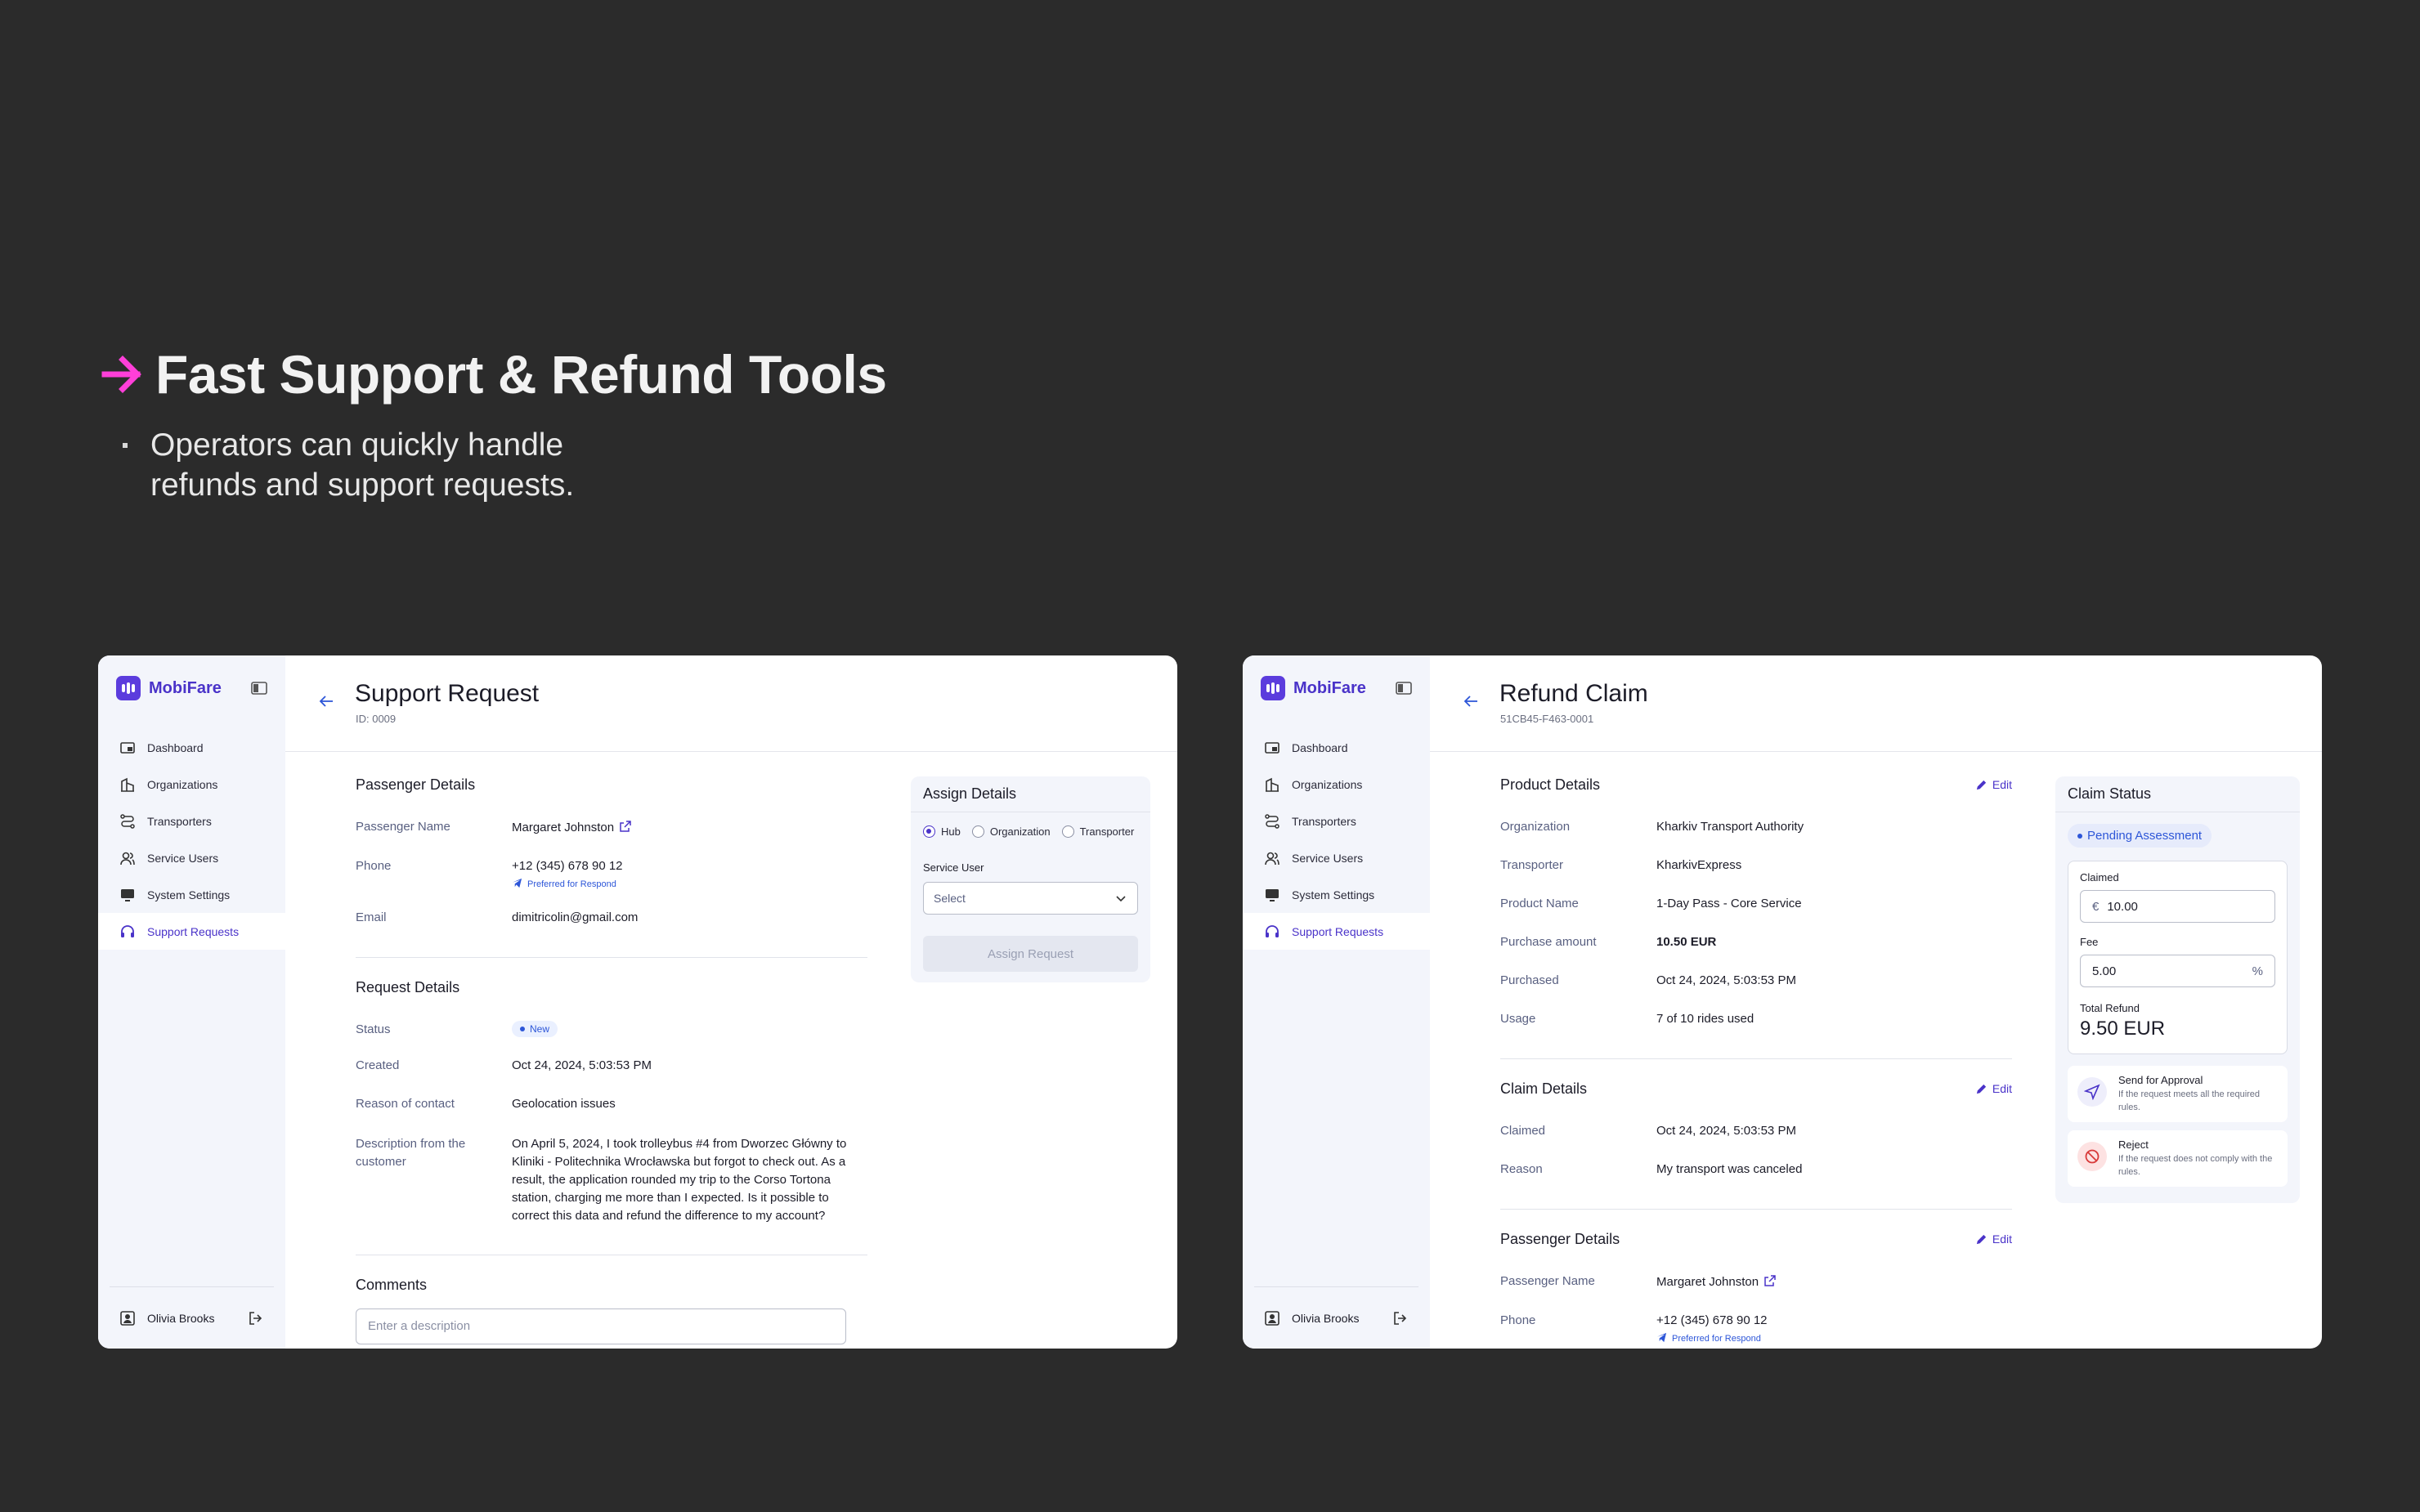 Image resolution: width=2420 pixels, height=1512 pixels. Describe the element at coordinates (1544, 1088) in the screenshot. I see `claim-details-heading: Claim Details` at that location.